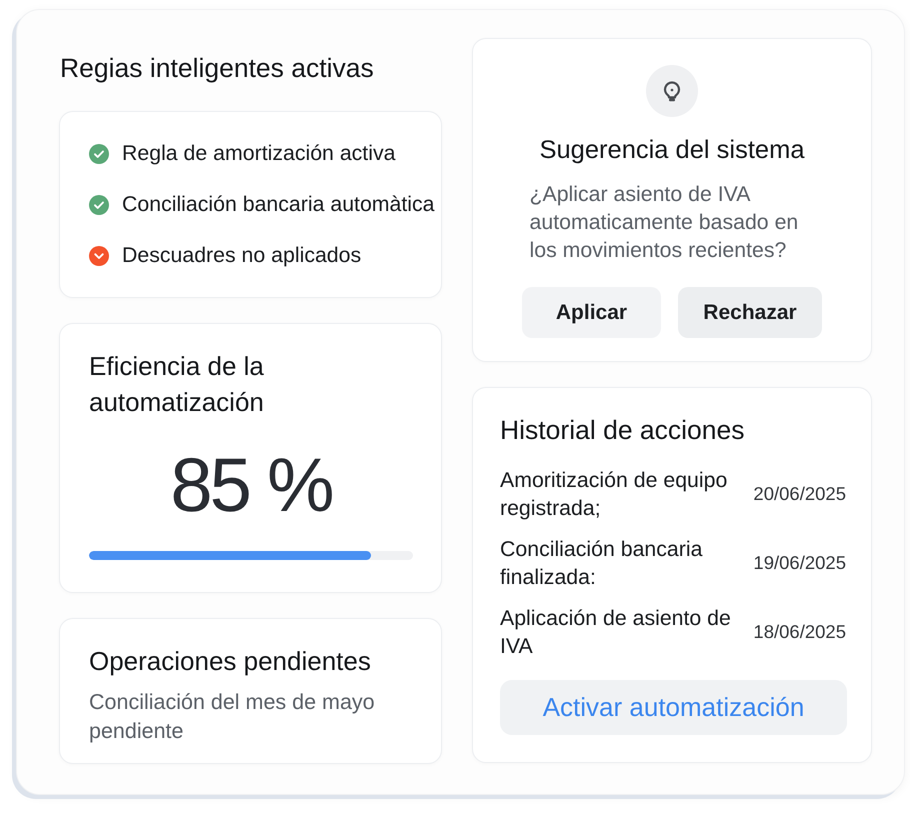 The height and width of the screenshot is (817, 910). Describe the element at coordinates (602, 563) in the screenshot. I see `history-entry: Conciliación bancaria finalizada:` at that location.